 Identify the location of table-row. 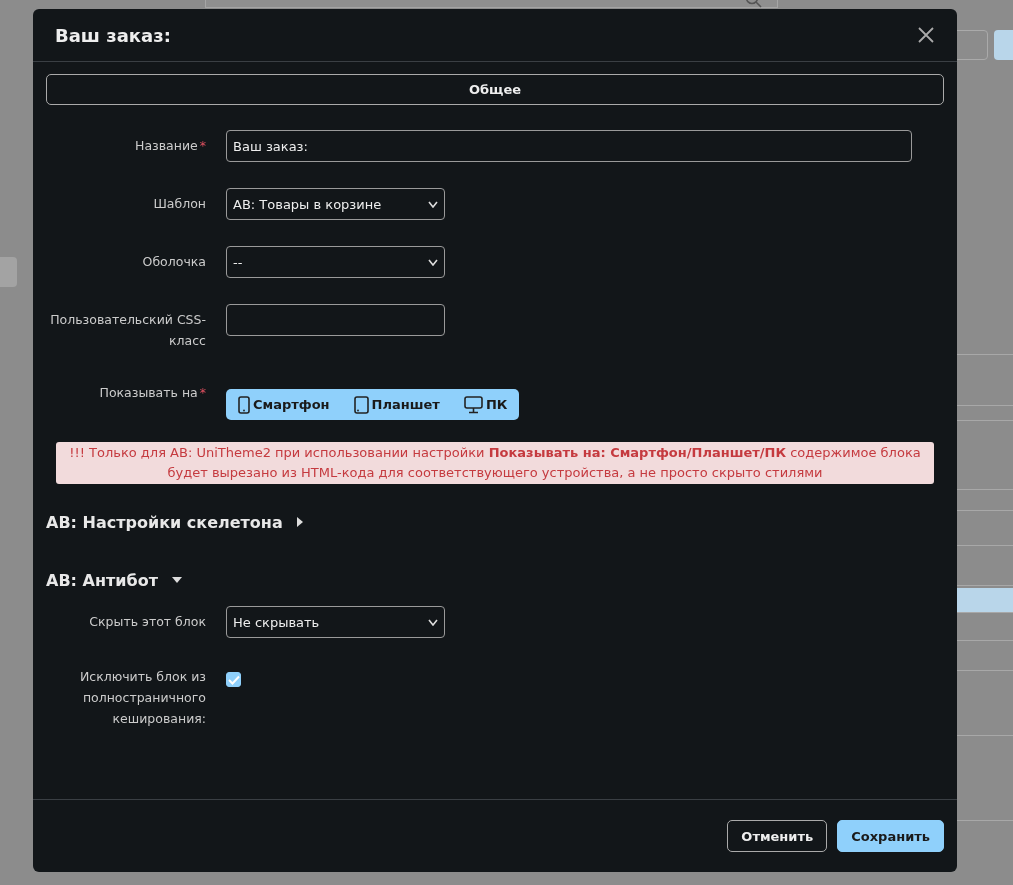
(985, 600).